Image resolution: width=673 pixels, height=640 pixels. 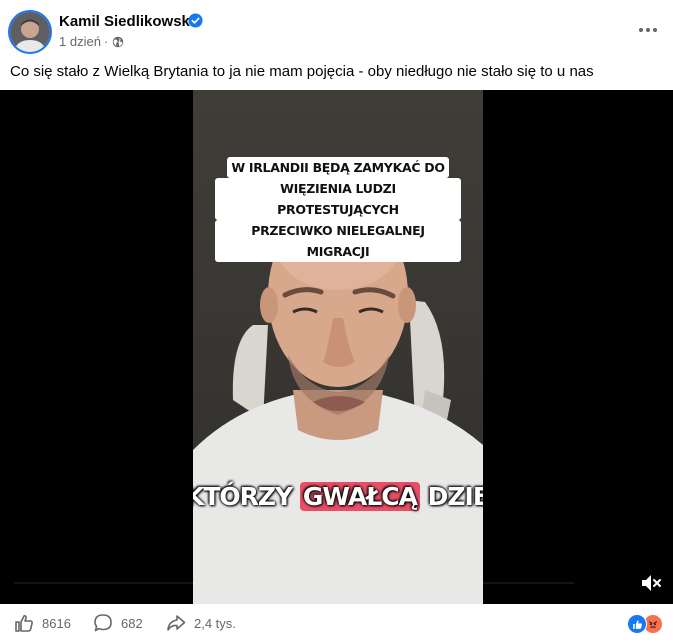 I want to click on mute-toggle-button, so click(x=651, y=583).